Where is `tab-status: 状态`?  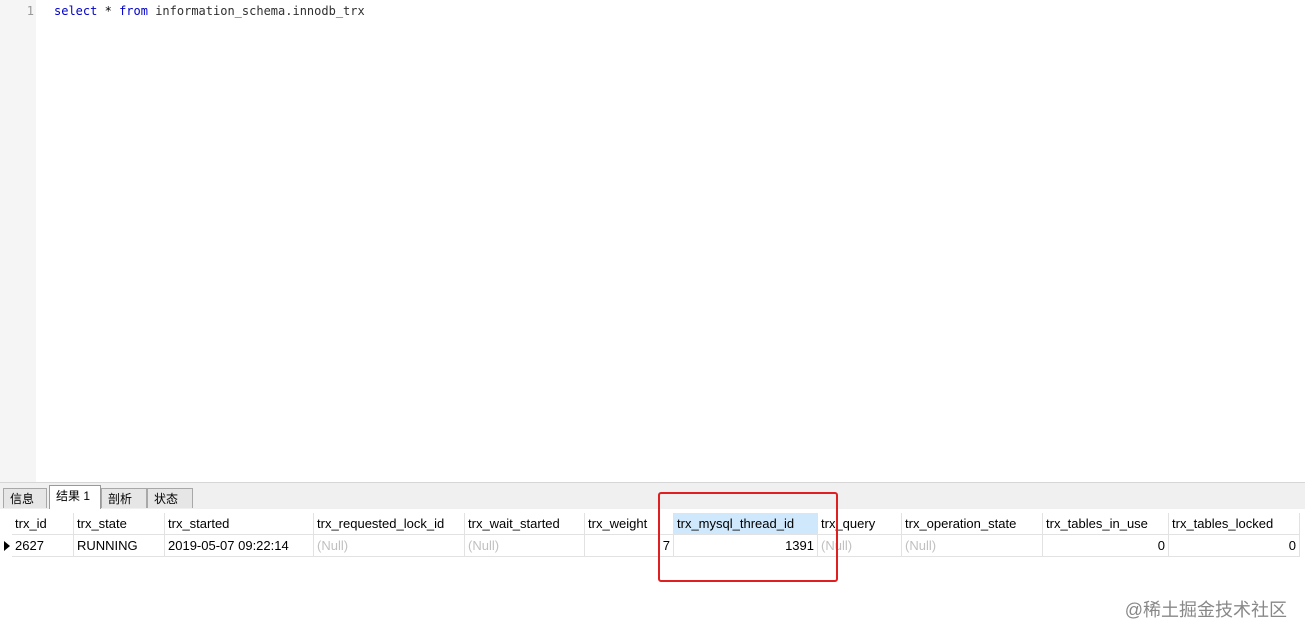
tab-status: 状态 is located at coordinates (170, 498).